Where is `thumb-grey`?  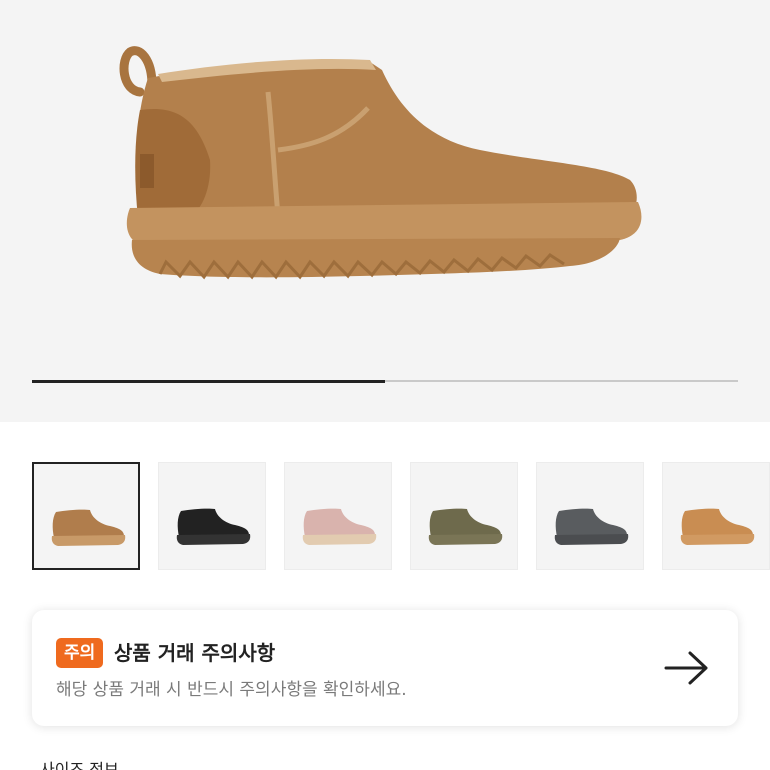
thumb-grey is located at coordinates (590, 516).